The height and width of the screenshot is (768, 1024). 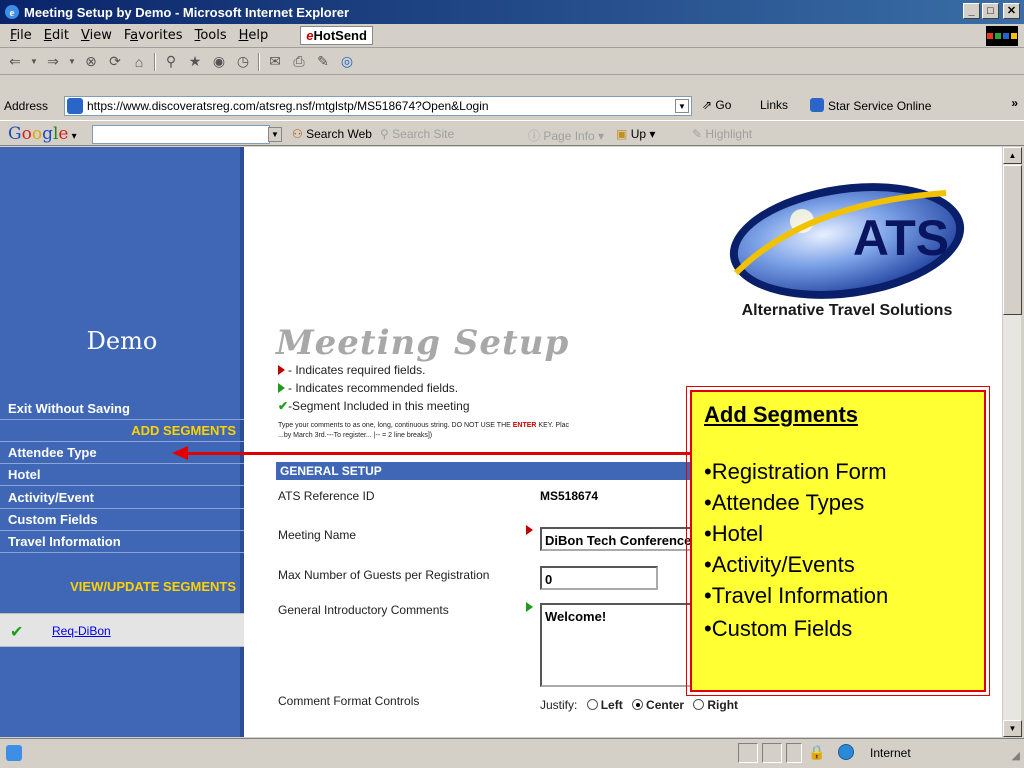 I want to click on highlight-label: Highlight, so click(x=729, y=134).